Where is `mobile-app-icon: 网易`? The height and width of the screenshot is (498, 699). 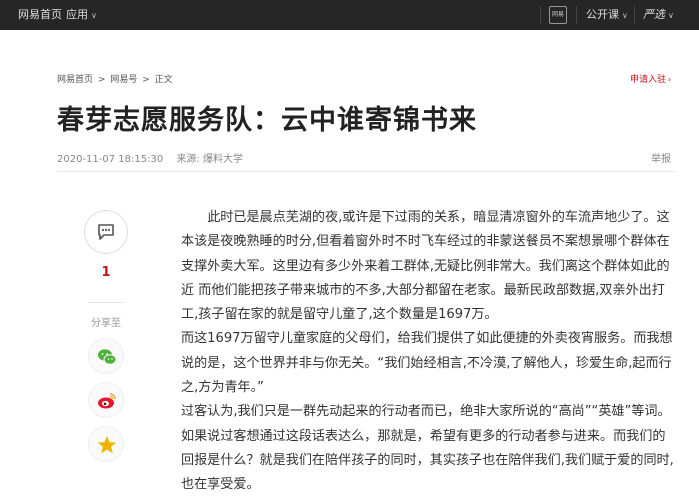
mobile-app-icon: 网易 is located at coordinates (558, 15).